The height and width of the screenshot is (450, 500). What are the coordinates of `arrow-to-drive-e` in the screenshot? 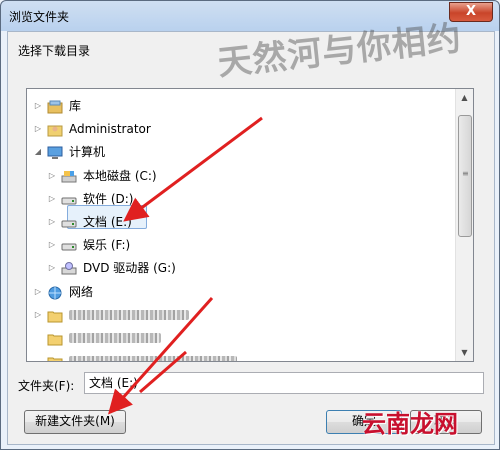 It's located at (193, 169).